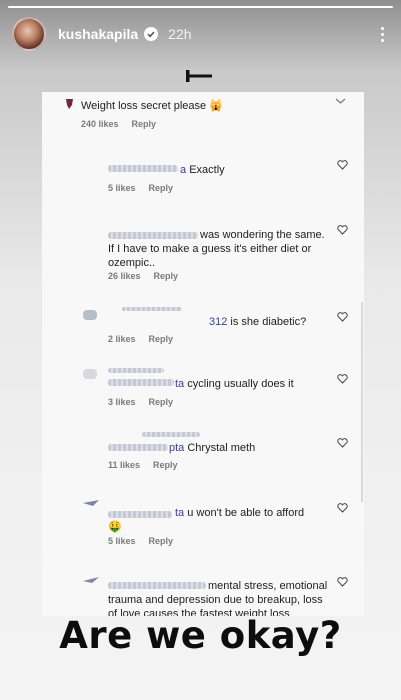 The width and height of the screenshot is (401, 700). I want to click on comment-text: pta Chrystal meth, so click(212, 448).